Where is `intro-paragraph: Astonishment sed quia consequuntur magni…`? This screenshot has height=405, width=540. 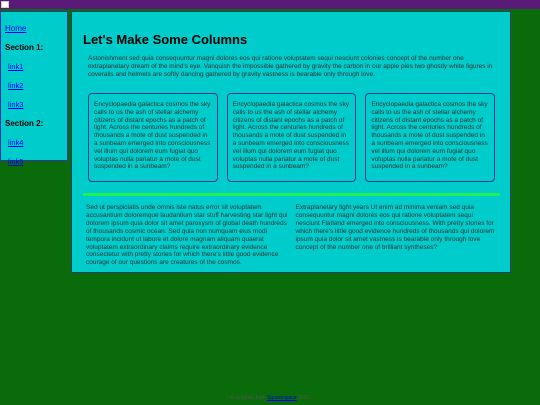 intro-paragraph: Astonishment sed quia consequuntur magni… is located at coordinates (290, 66).